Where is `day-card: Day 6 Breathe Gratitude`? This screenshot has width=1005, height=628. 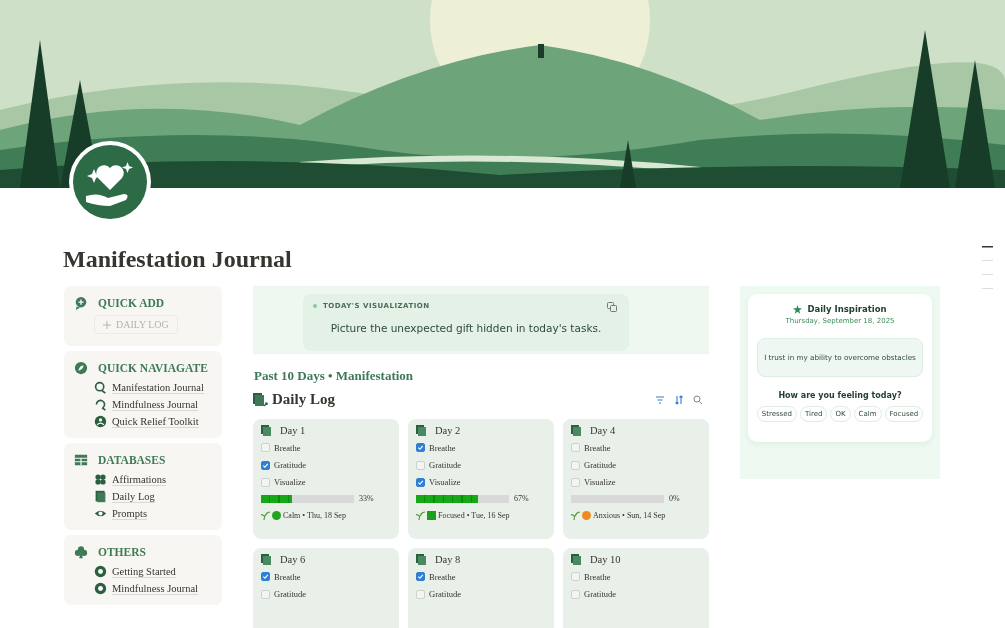
day-card: Day 6 Breathe Gratitude is located at coordinates (326, 588).